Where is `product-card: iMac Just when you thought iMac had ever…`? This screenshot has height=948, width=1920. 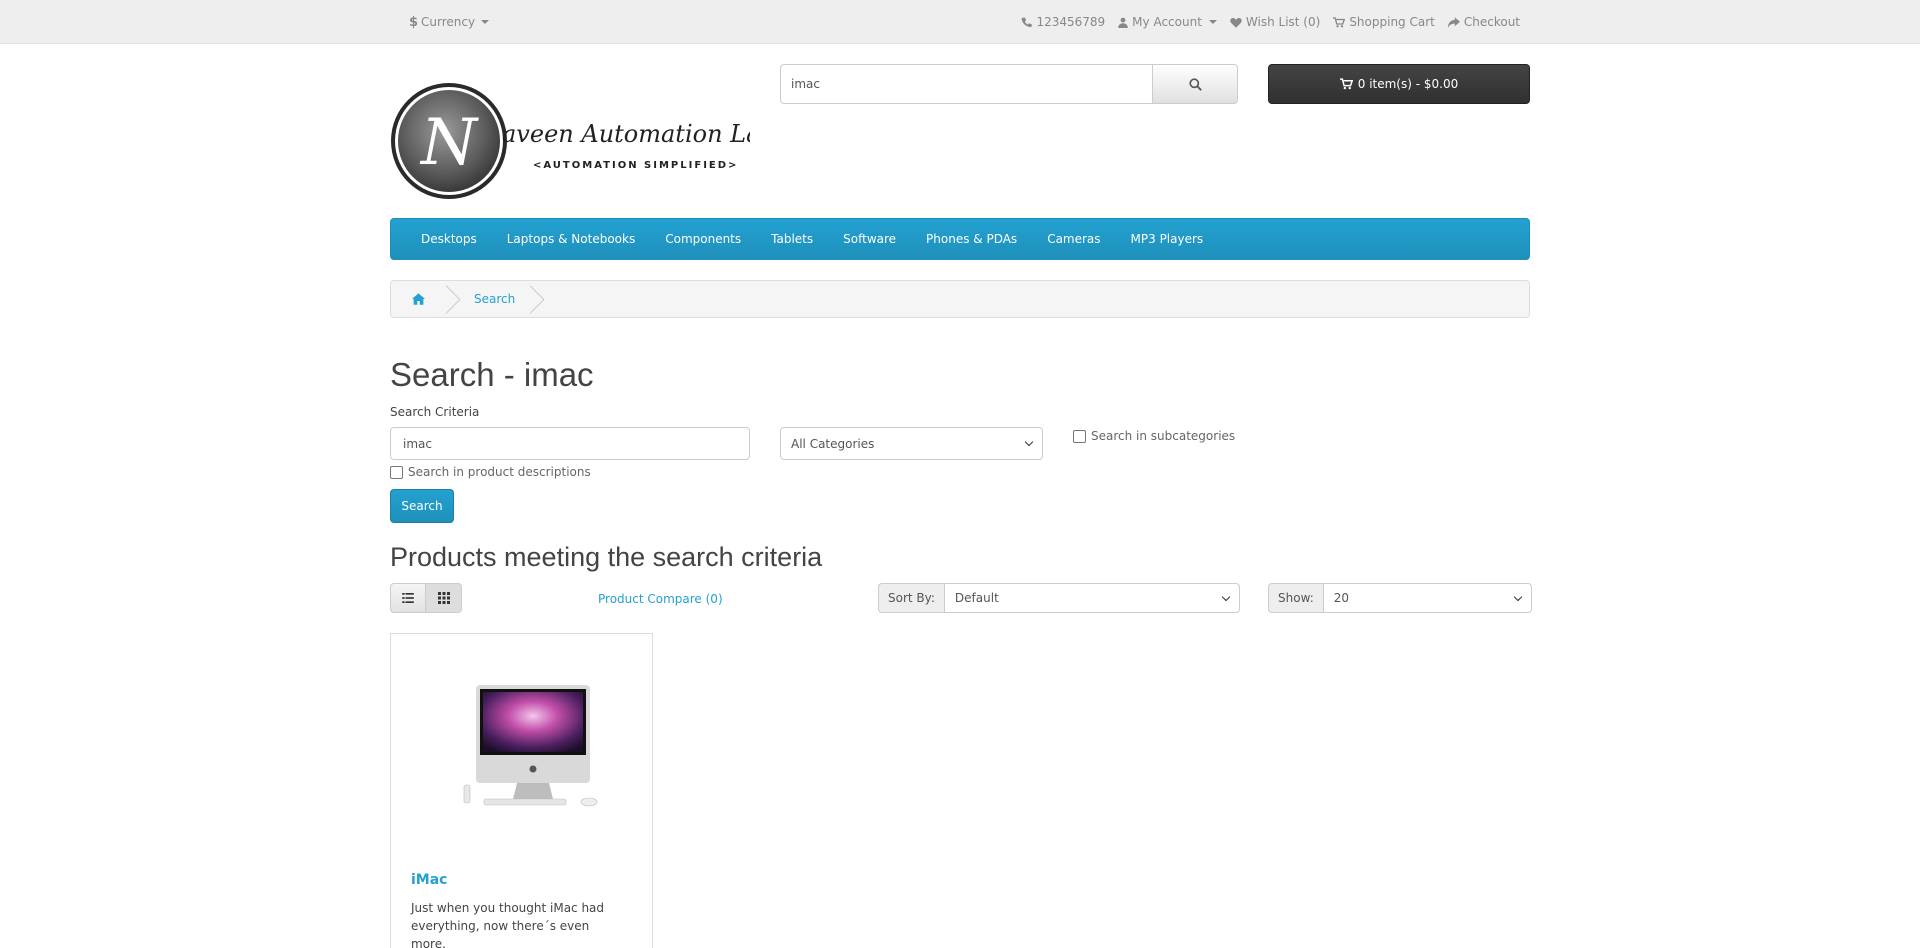
product-card: iMac Just when you thought iMac had ever… is located at coordinates (521, 790).